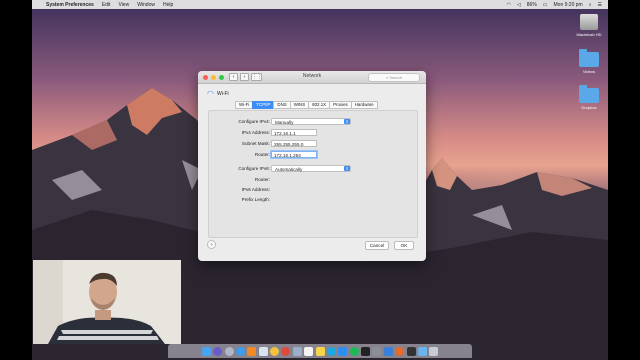 The image size is (640, 360). I want to click on launchpad-icon, so click(229, 351).